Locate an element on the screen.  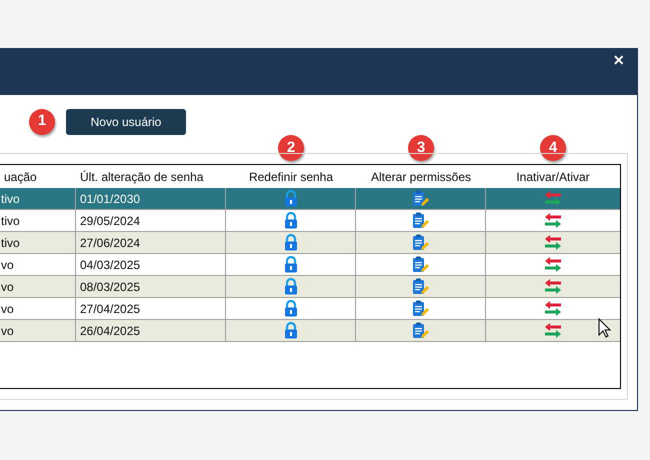
table-cell-text: 04/03/2025 is located at coordinates (110, 265).